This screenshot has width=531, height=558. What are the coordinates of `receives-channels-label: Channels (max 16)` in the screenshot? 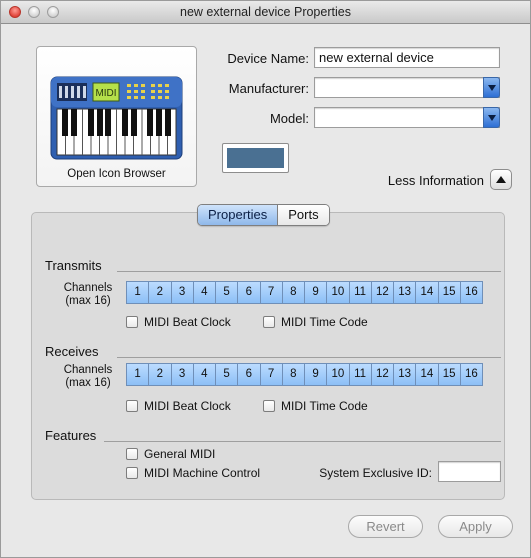 It's located at (88, 377).